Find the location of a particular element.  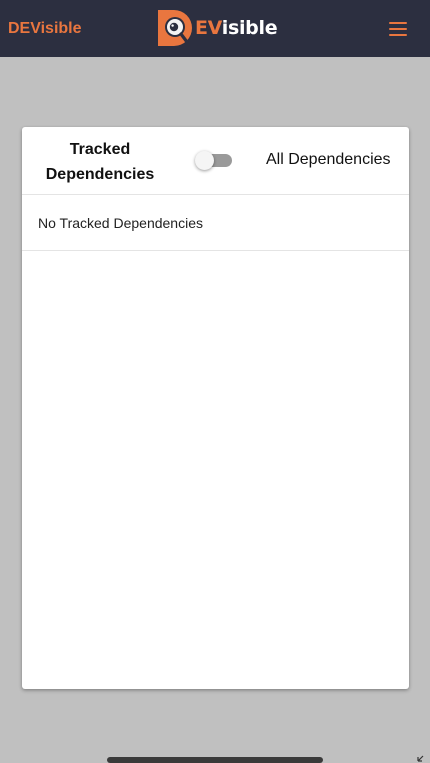

empty-list-message: No Tracked Dependencies is located at coordinates (120, 223).